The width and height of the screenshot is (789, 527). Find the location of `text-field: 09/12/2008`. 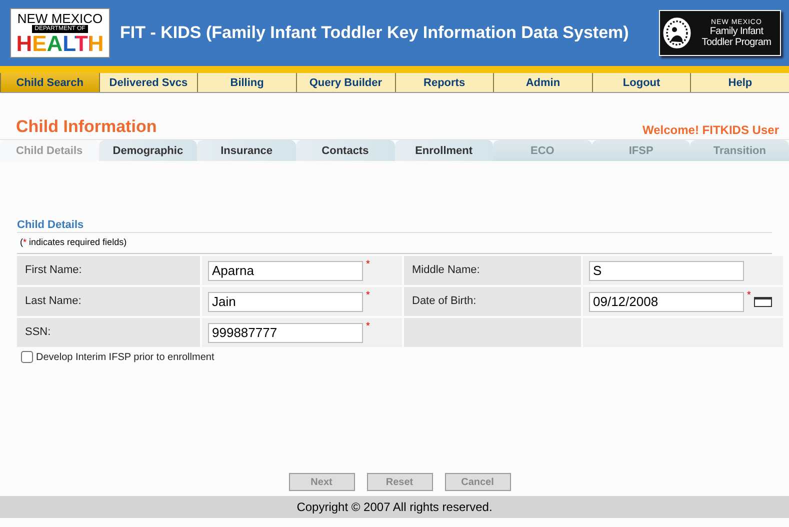

text-field: 09/12/2008 is located at coordinates (666, 302).